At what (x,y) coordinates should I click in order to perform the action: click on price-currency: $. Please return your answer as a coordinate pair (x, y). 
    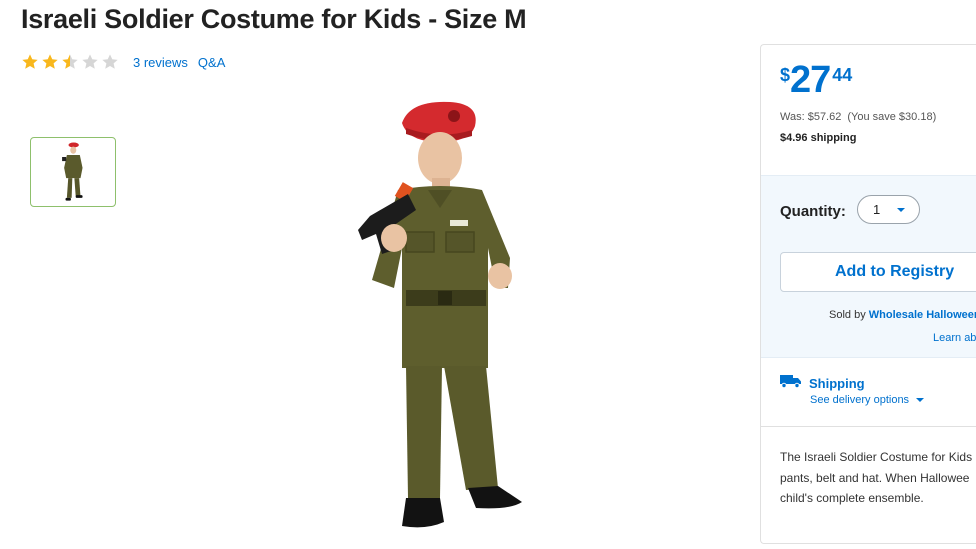
    Looking at the image, I should click on (785, 75).